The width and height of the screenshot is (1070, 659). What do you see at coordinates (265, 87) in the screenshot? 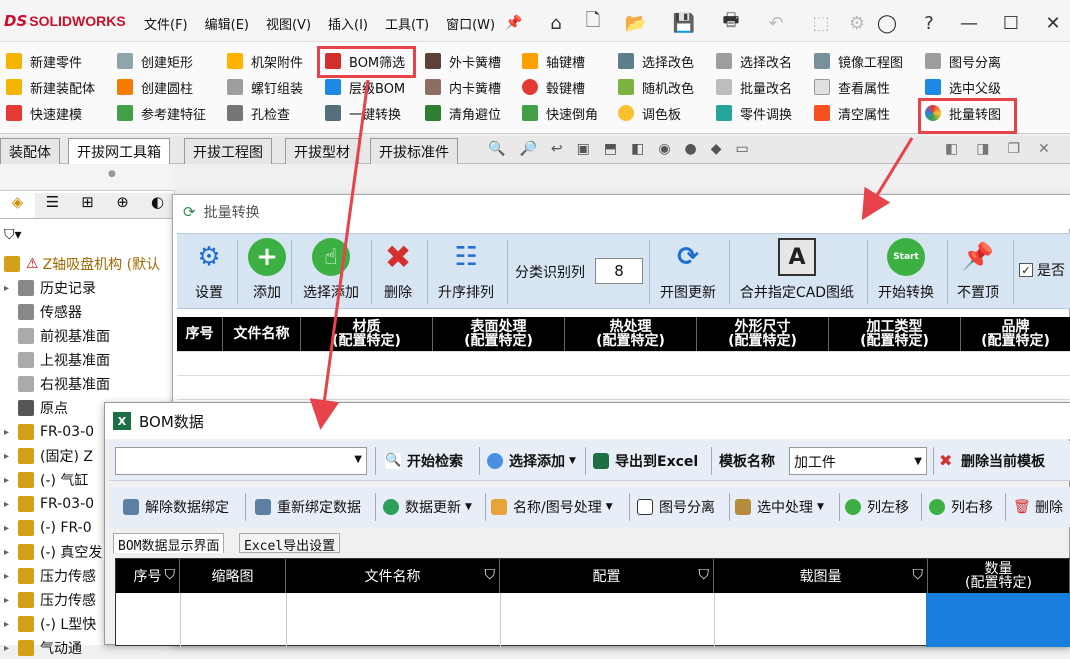
I see `screw-assembly-button: 螺钉组装` at bounding box center [265, 87].